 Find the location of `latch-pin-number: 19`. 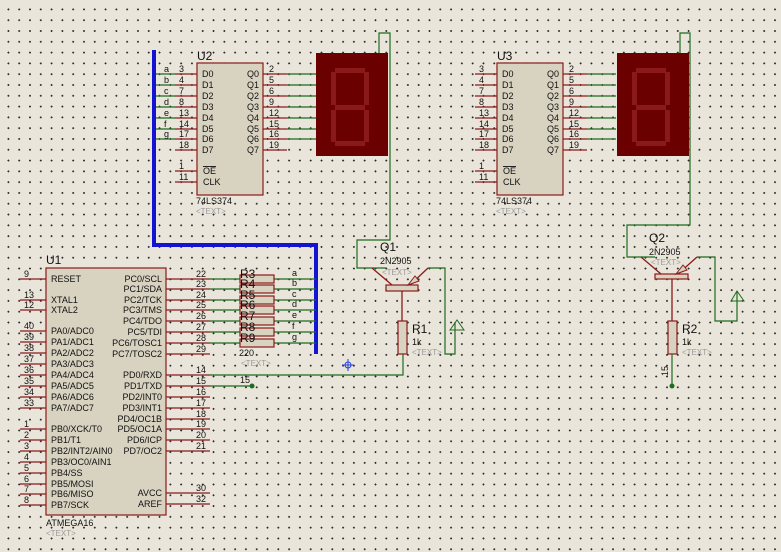

latch-pin-number: 19 is located at coordinates (274, 145).